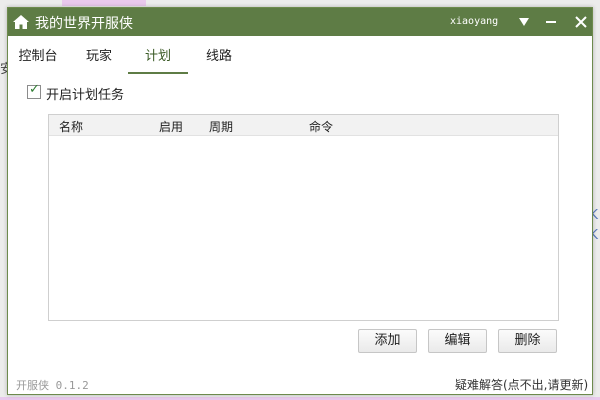 Image resolution: width=600 pixels, height=400 pixels. What do you see at coordinates (581, 22) in the screenshot?
I see `close-icon` at bounding box center [581, 22].